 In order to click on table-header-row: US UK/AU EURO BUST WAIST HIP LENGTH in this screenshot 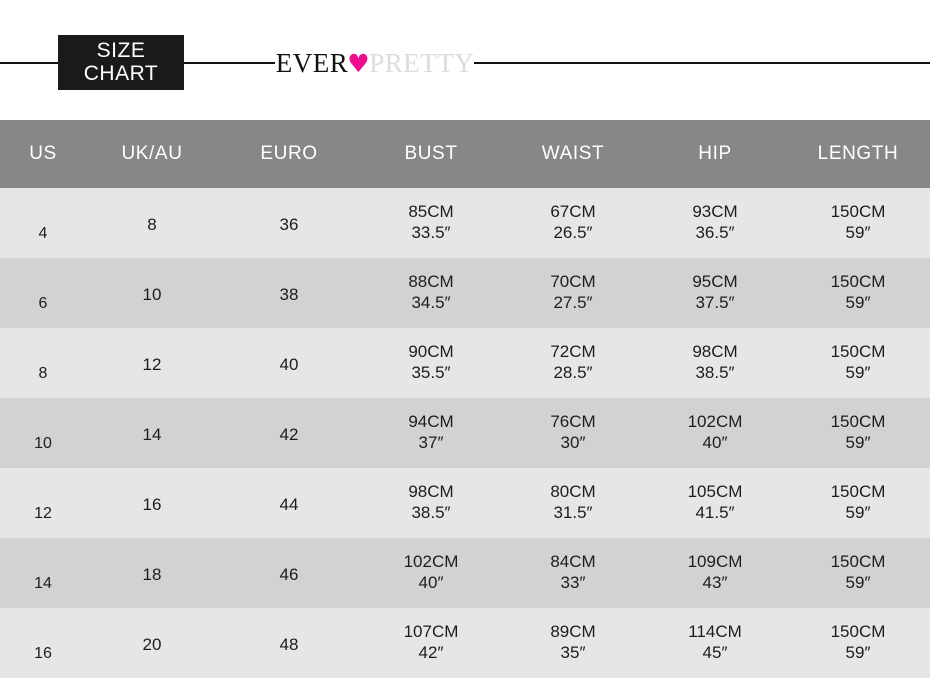, I will do `click(465, 154)`.